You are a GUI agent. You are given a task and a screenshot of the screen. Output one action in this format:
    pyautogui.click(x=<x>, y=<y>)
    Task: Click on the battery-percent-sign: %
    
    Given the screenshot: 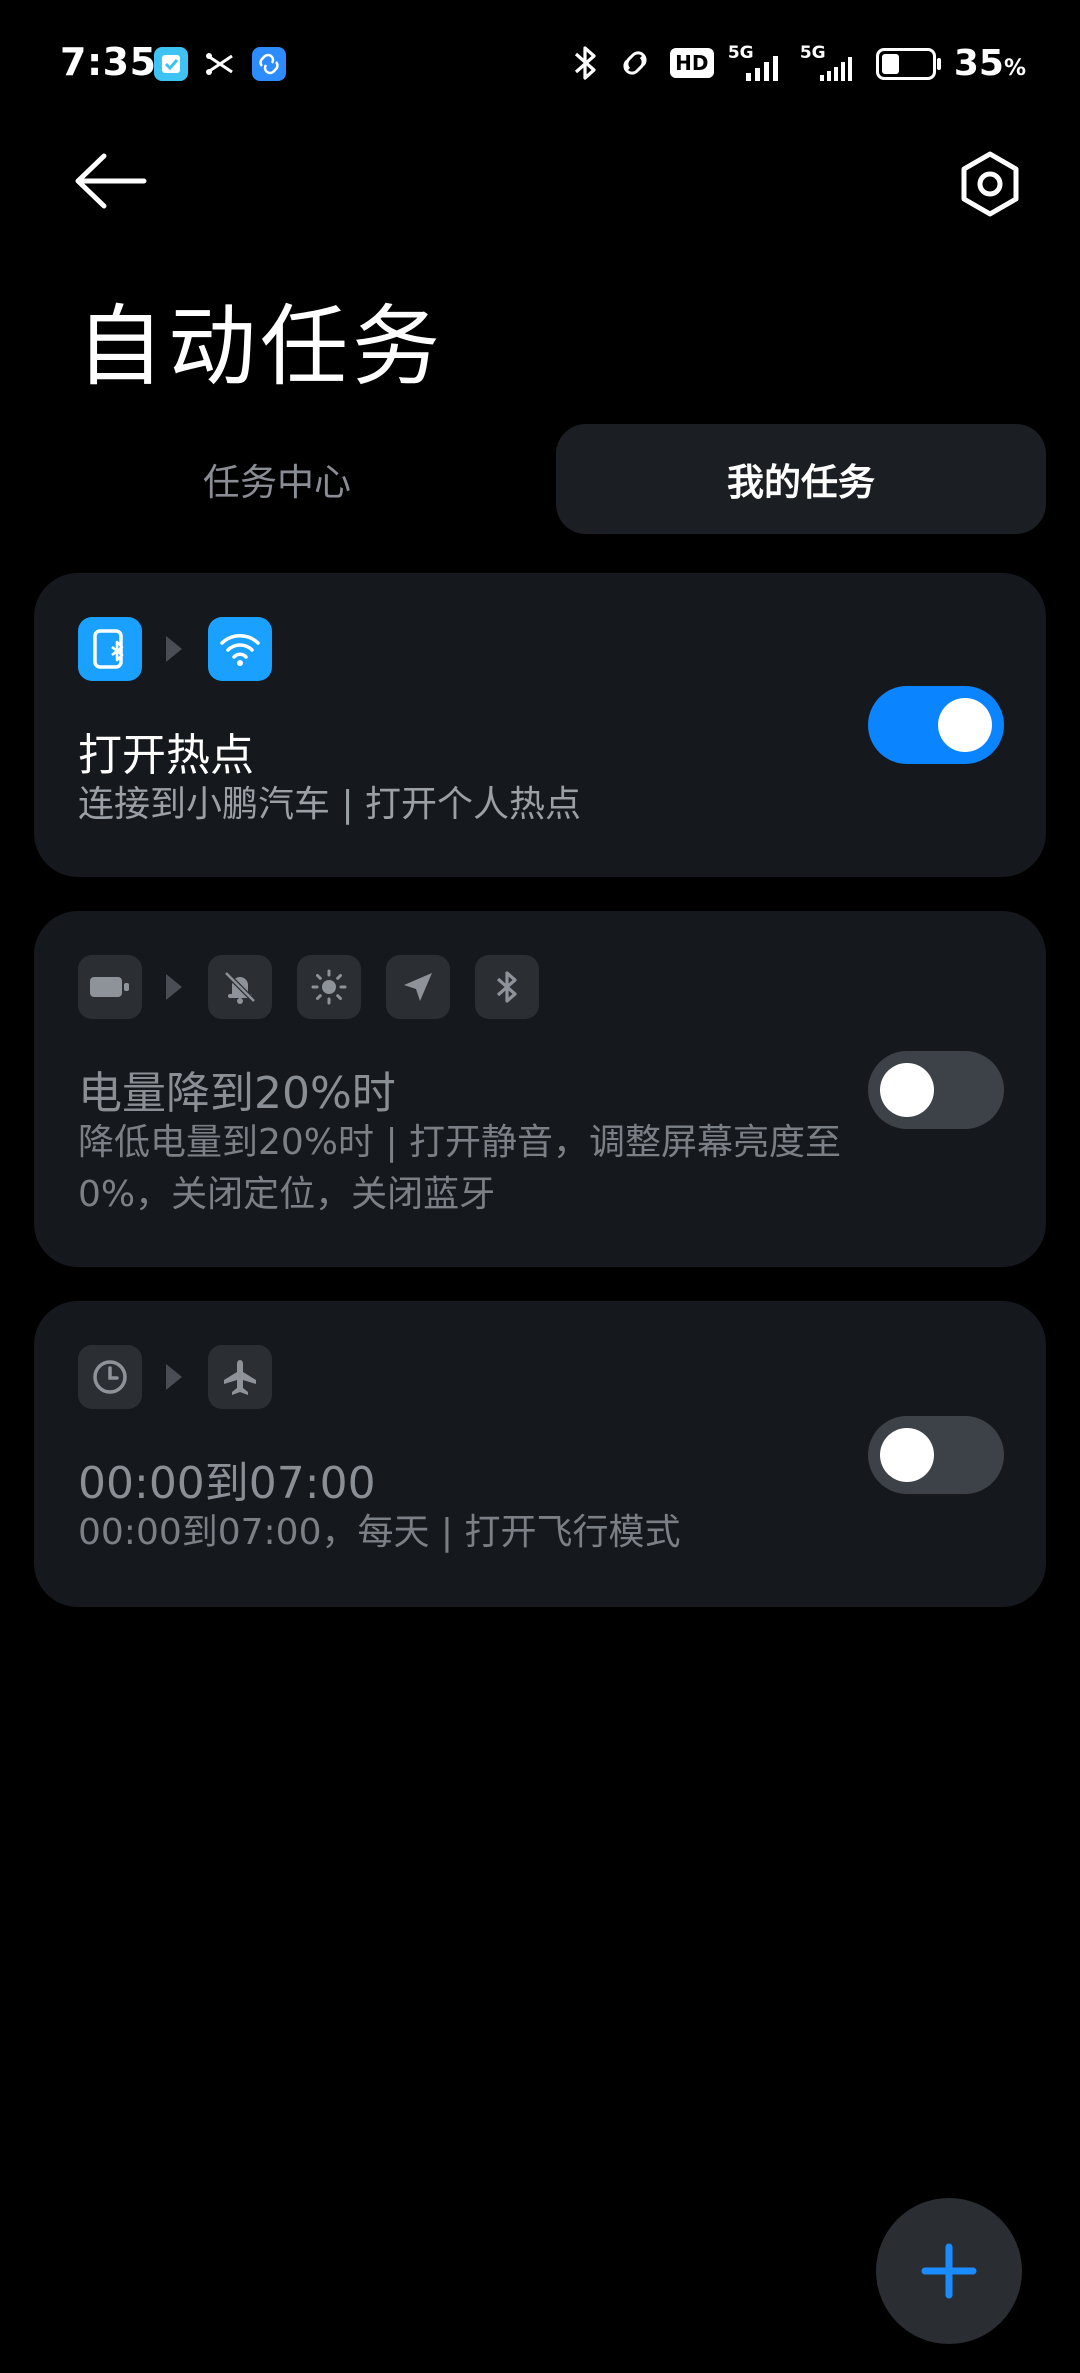 What is the action you would take?
    pyautogui.click(x=1014, y=68)
    